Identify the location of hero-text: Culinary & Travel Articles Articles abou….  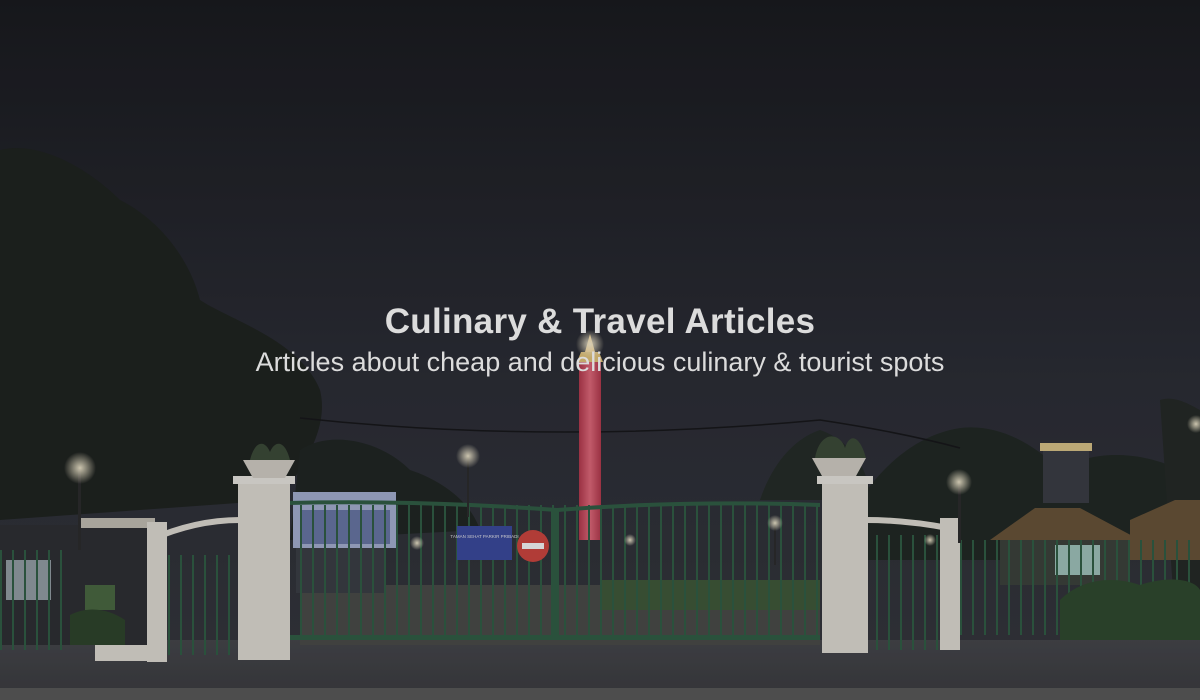
(600, 340).